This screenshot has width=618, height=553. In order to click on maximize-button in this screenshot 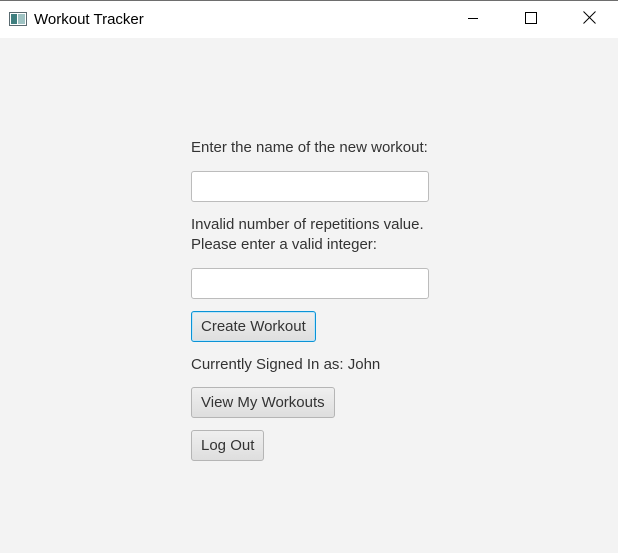, I will do `click(531, 19)`.